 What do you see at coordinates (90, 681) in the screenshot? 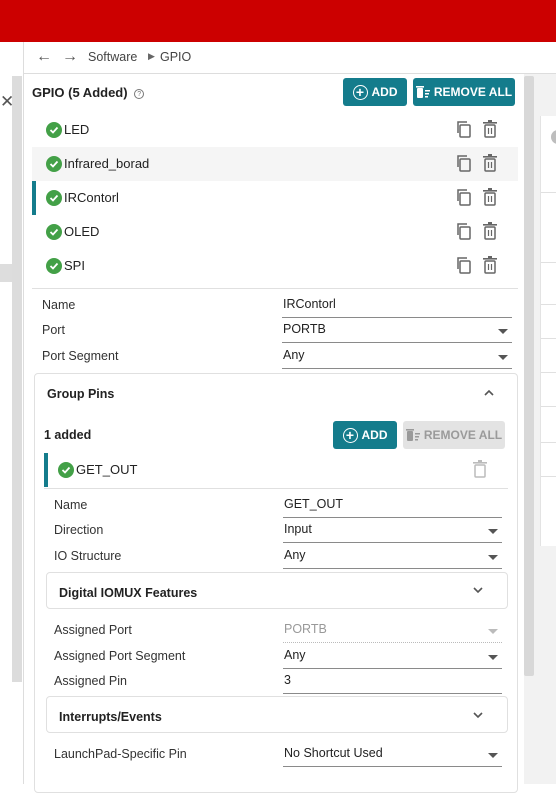
I see `assigned-pin-label: Assigned Pin` at bounding box center [90, 681].